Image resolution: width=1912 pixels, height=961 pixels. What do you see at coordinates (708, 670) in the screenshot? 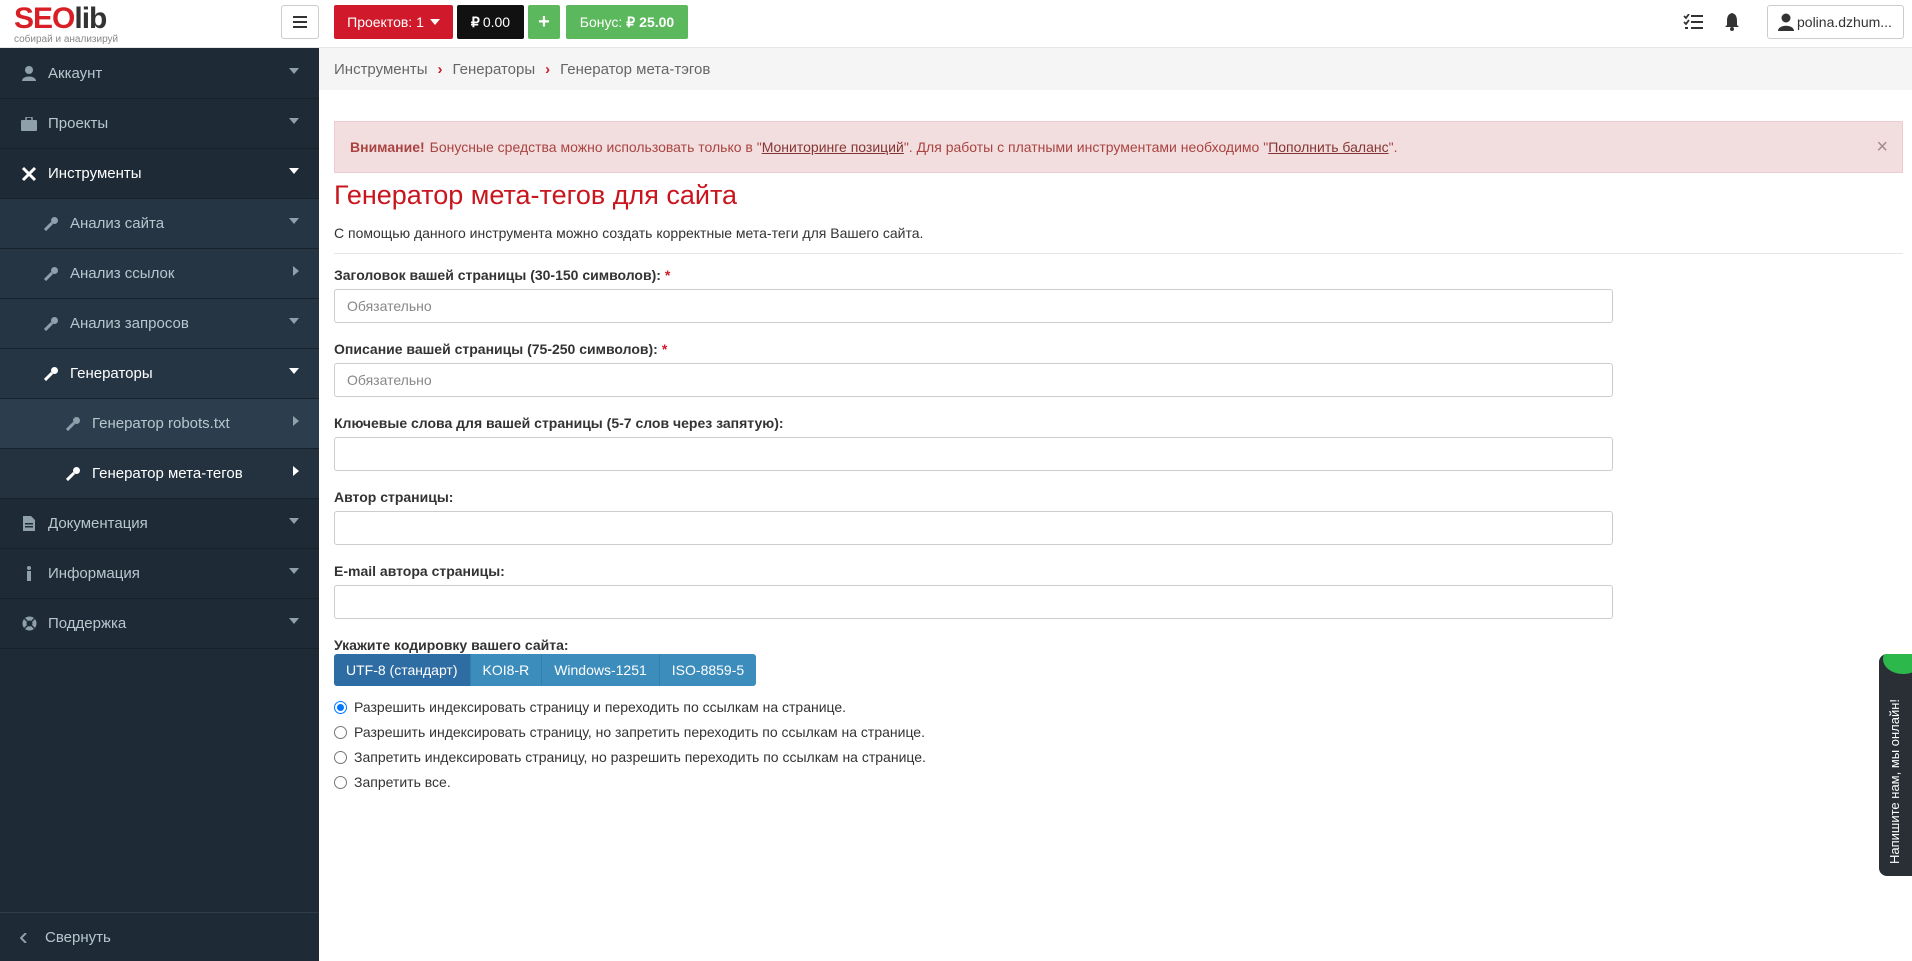
I see `encoding-iso88595-button: ISO-8859-5` at bounding box center [708, 670].